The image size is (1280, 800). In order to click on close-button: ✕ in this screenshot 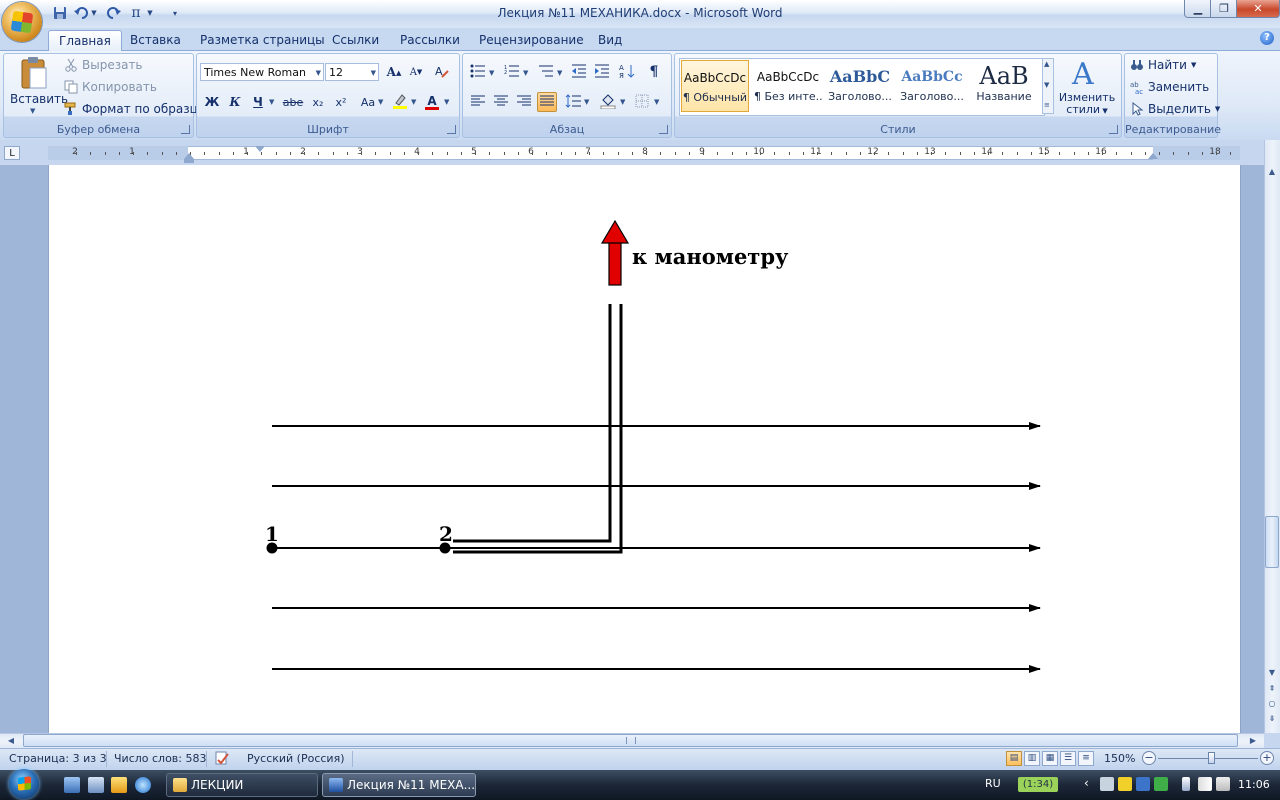, I will do `click(1258, 9)`.